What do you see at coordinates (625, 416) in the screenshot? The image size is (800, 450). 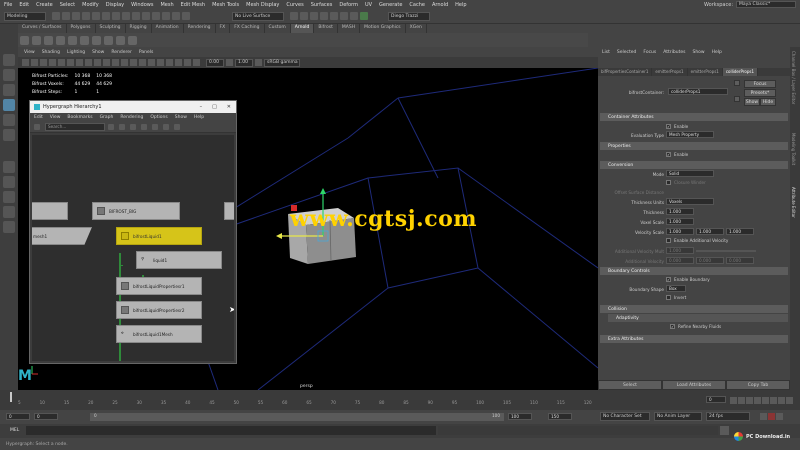 I see `character-set-dropdown: No Character Set` at bounding box center [625, 416].